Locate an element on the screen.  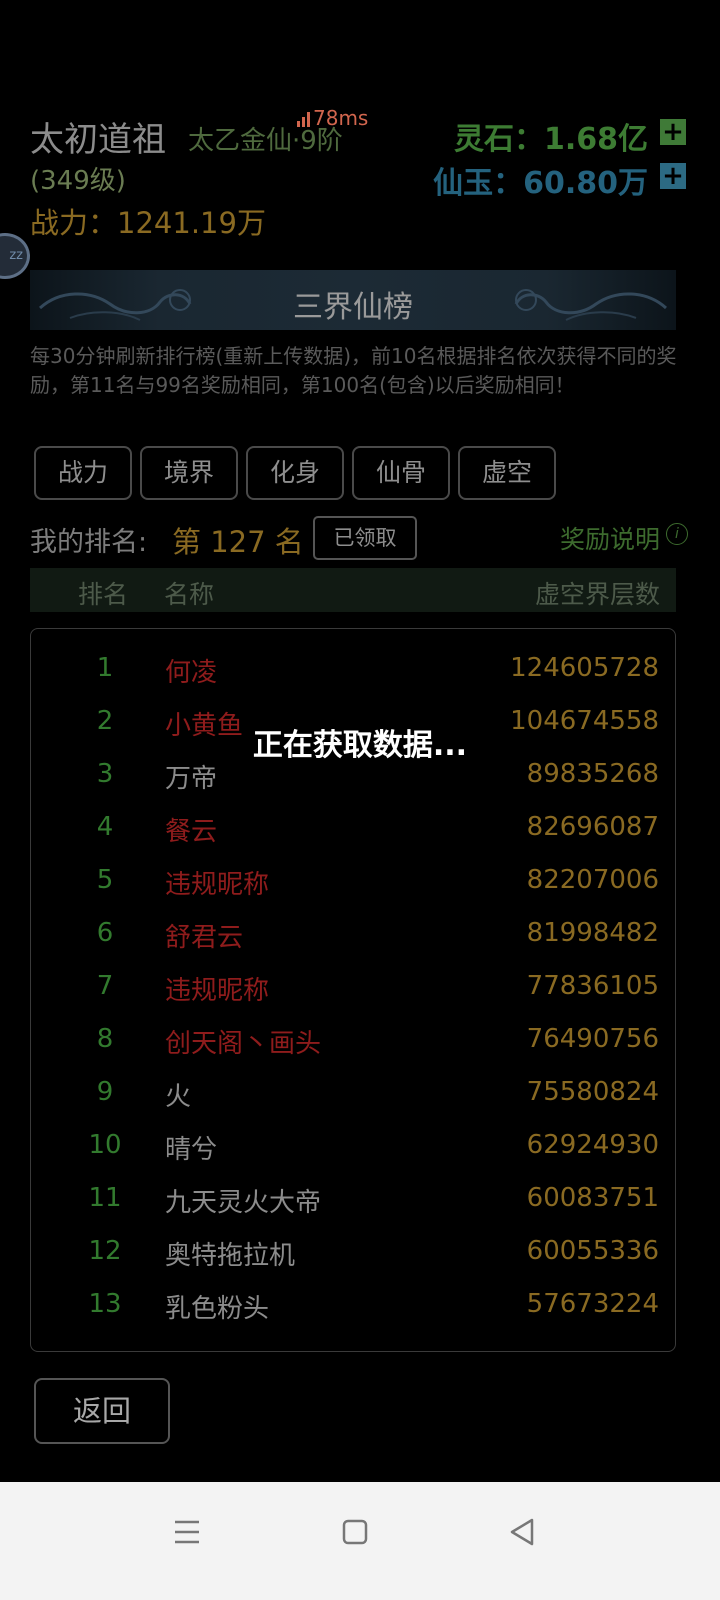
table-row: 6 舒君云 81998482 is located at coordinates (353, 934).